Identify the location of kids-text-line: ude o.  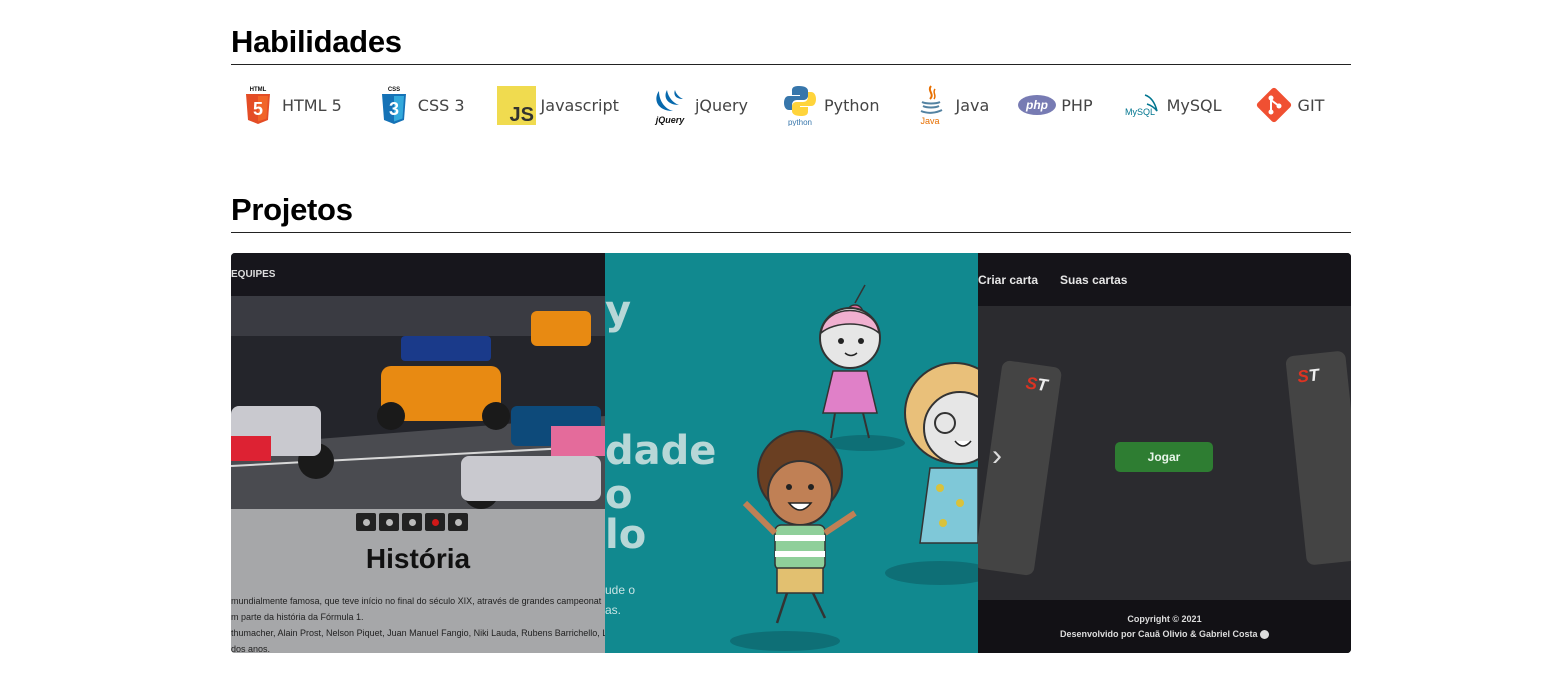
(620, 590).